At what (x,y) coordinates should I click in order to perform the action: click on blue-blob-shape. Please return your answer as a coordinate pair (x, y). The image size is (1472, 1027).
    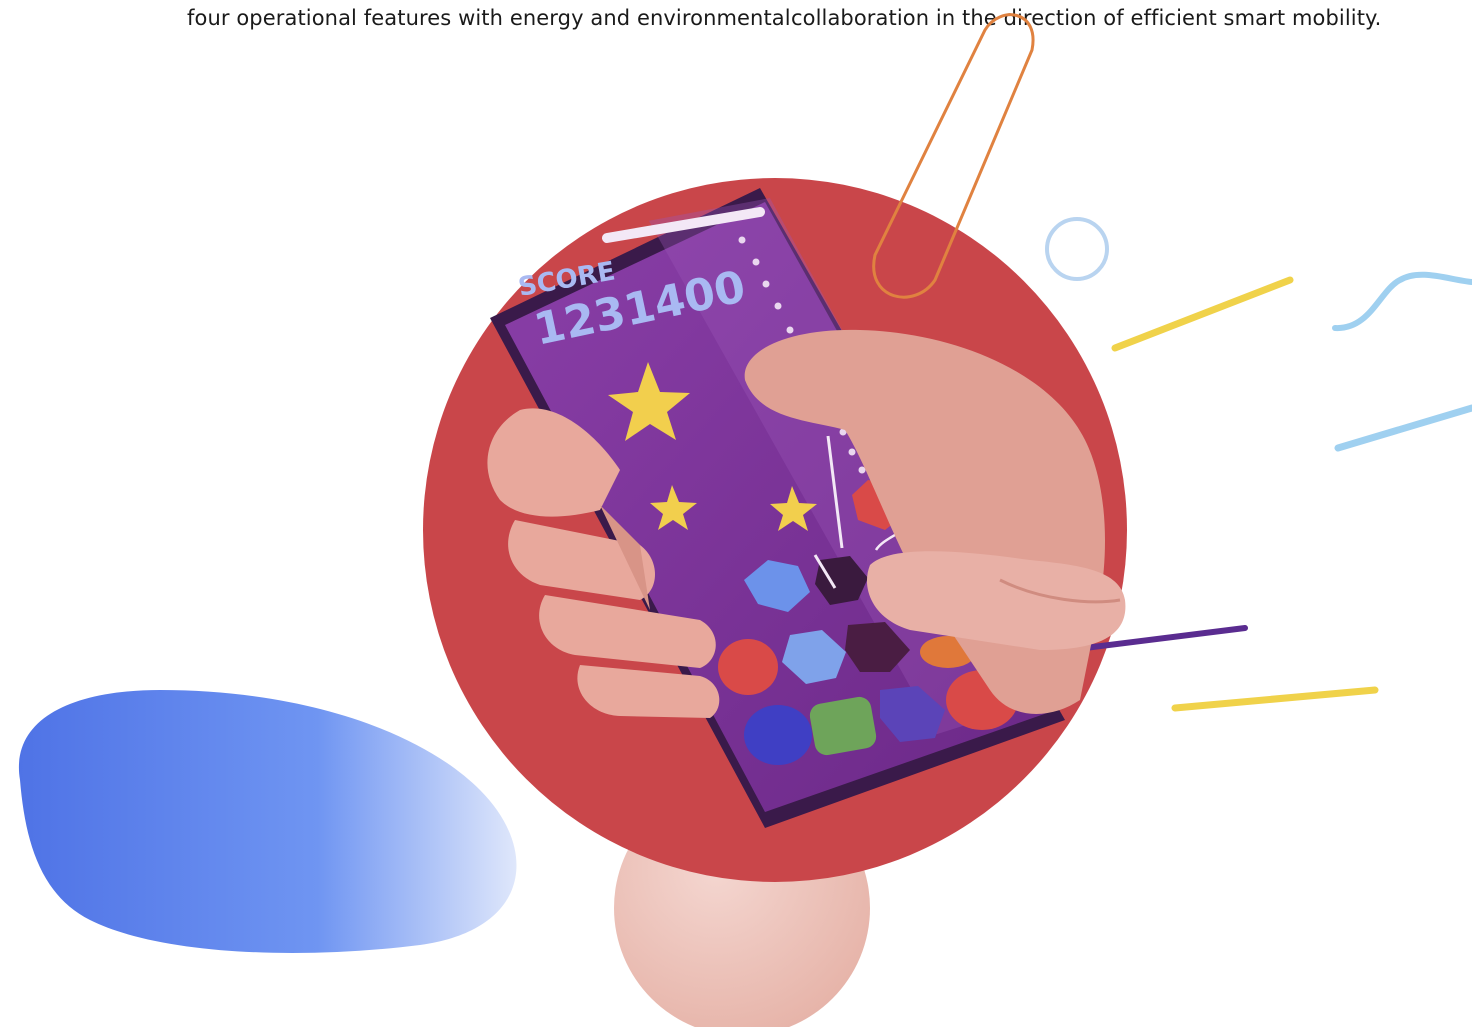
    Looking at the image, I should click on (267, 821).